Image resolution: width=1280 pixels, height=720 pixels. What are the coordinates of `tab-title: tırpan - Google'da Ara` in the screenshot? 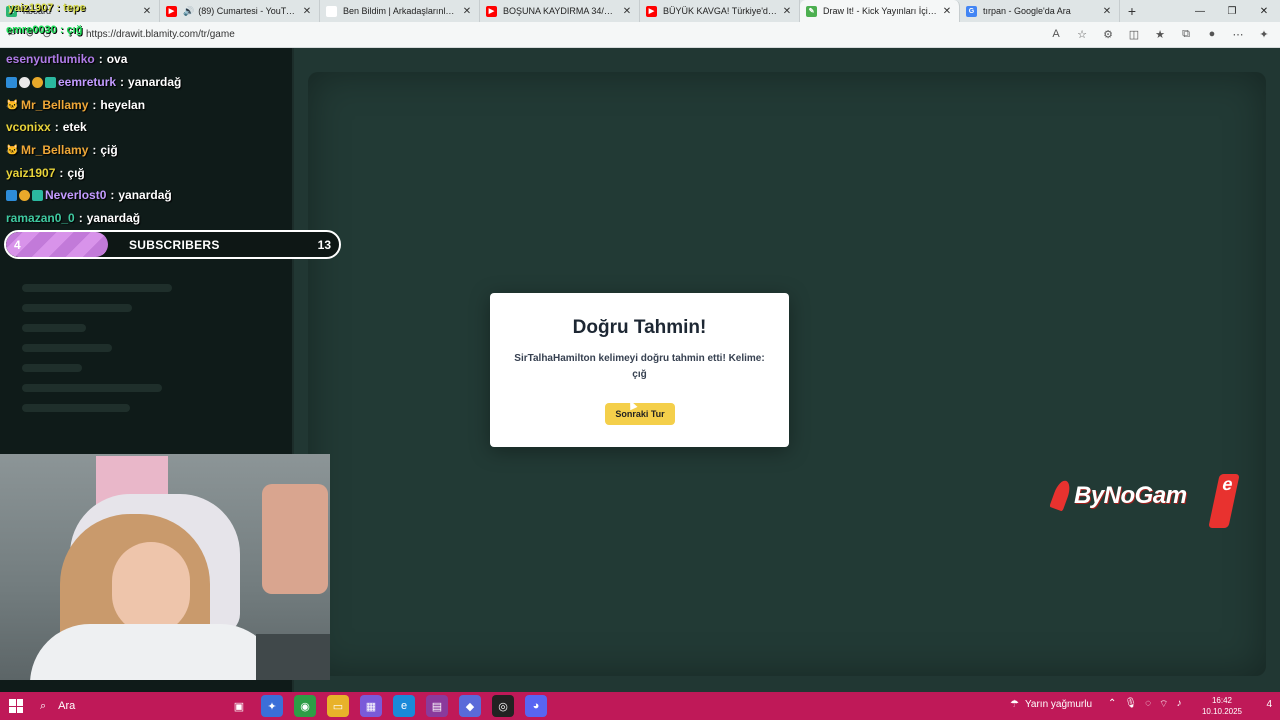 It's located at (1027, 11).